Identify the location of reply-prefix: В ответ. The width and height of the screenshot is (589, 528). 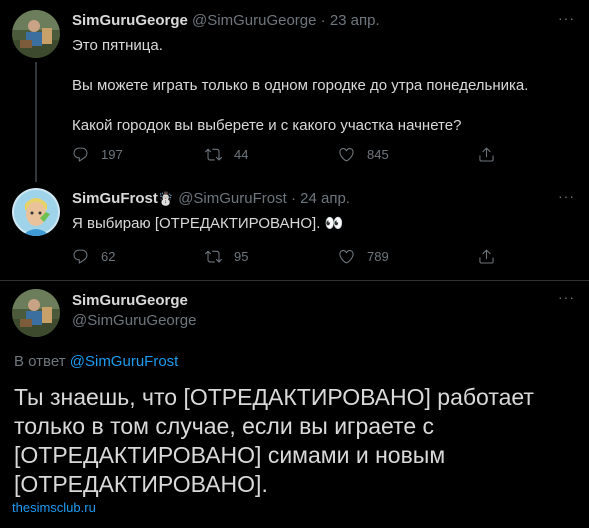
(40, 361).